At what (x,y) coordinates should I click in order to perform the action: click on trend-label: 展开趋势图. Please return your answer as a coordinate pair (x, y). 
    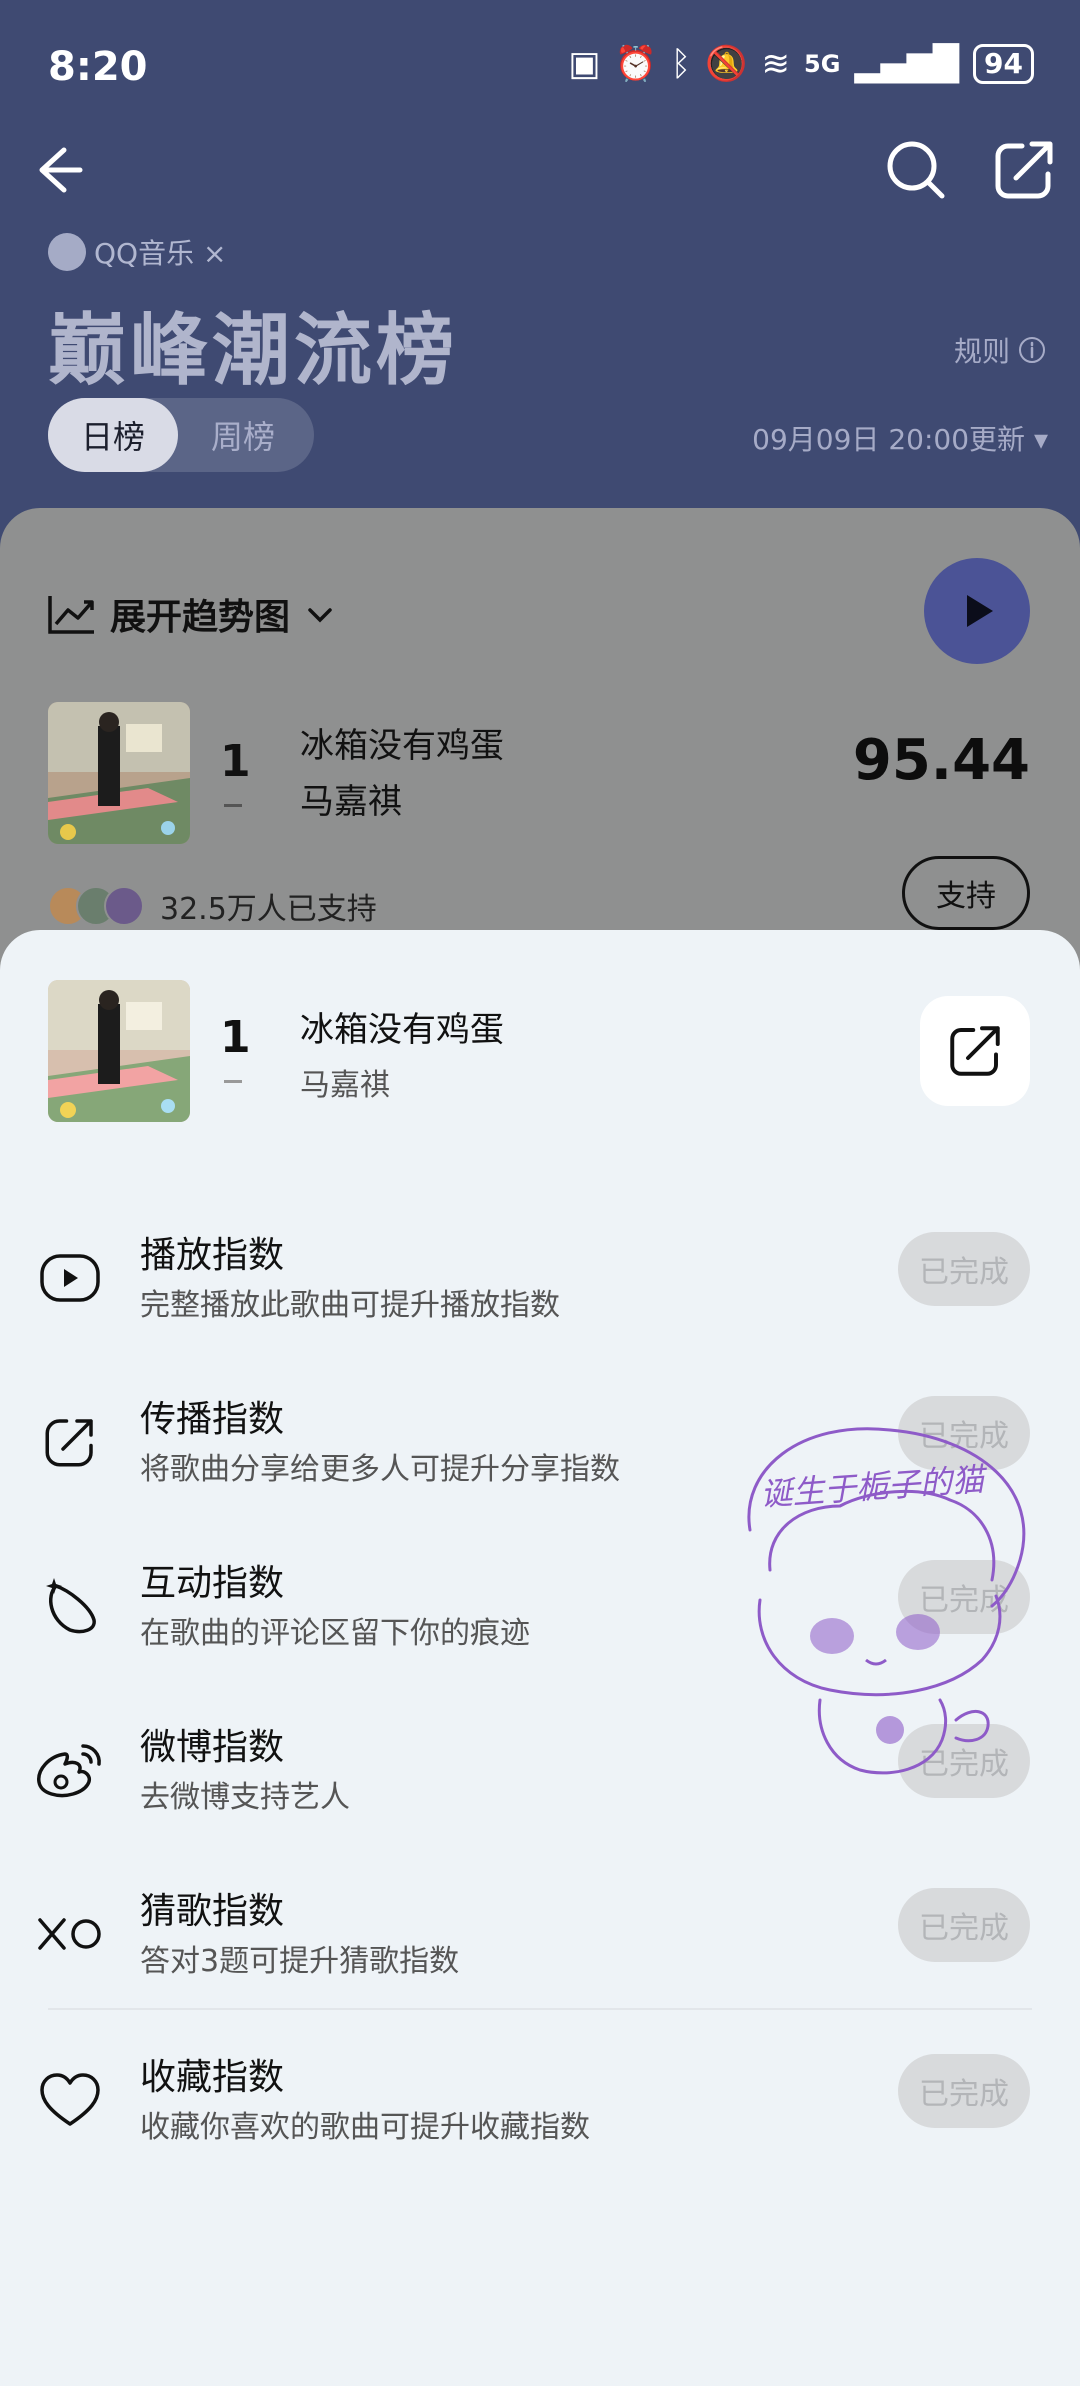
    Looking at the image, I should click on (200, 617).